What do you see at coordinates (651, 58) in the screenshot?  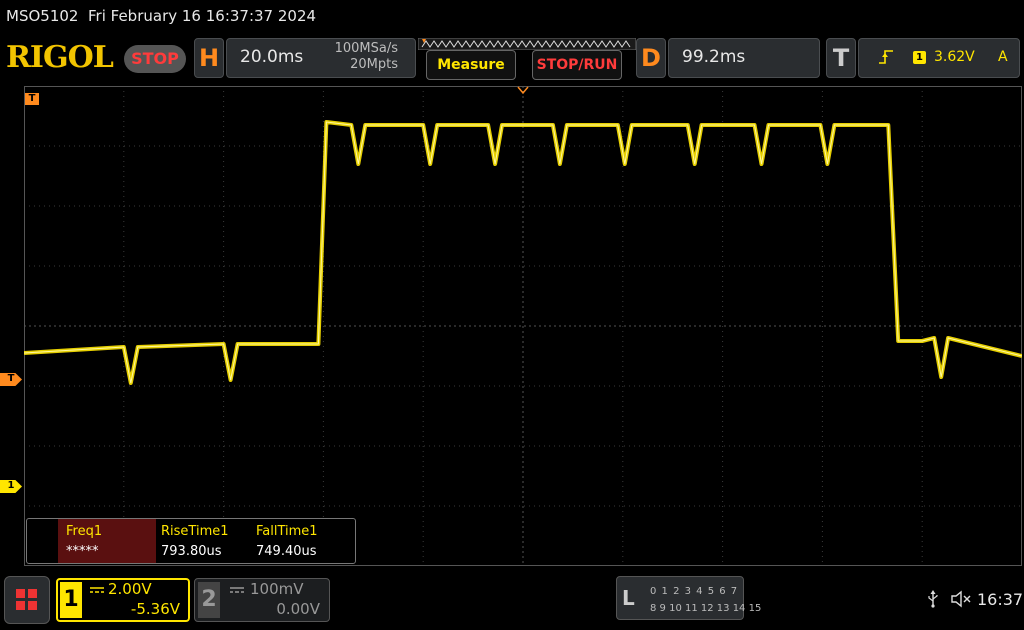 I see `delay-menu-button: D` at bounding box center [651, 58].